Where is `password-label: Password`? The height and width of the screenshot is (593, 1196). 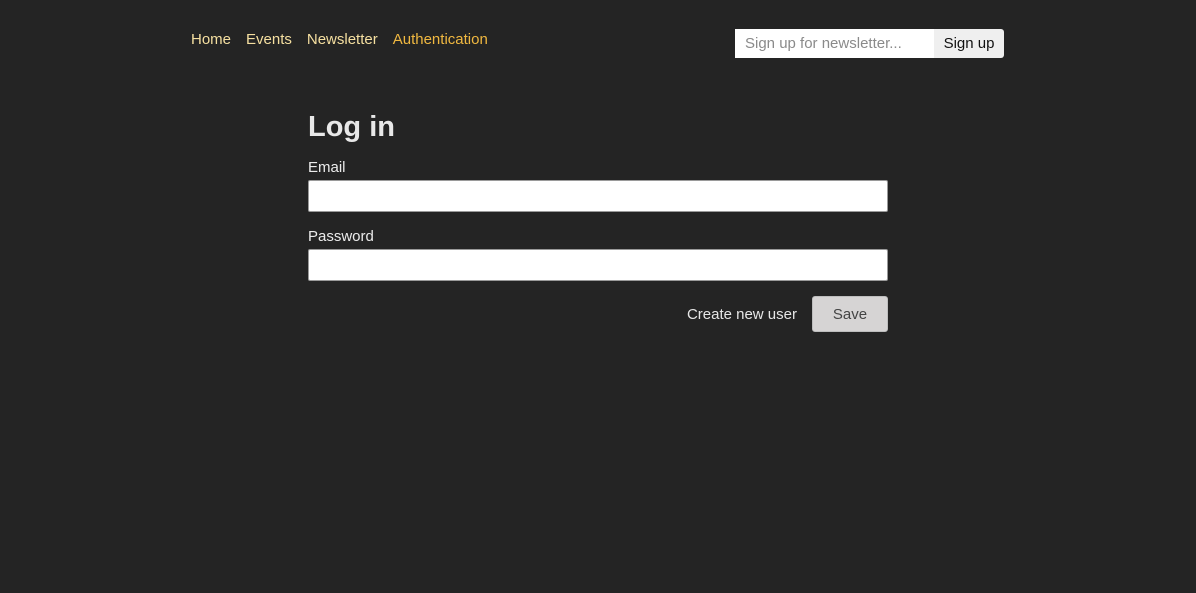
password-label: Password is located at coordinates (341, 236).